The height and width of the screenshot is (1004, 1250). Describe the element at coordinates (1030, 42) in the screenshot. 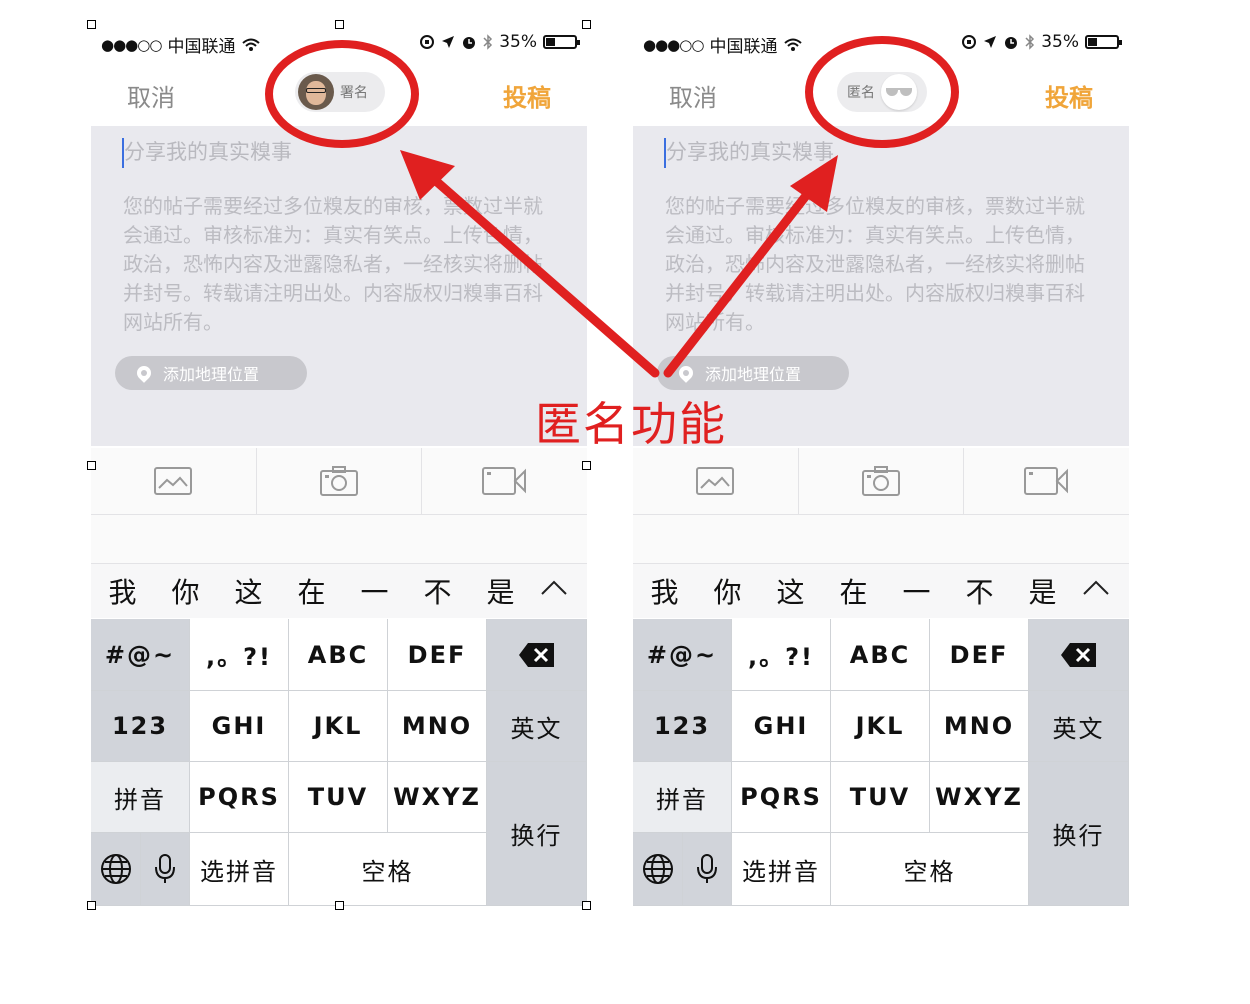

I see `bluetooth-icon` at that location.